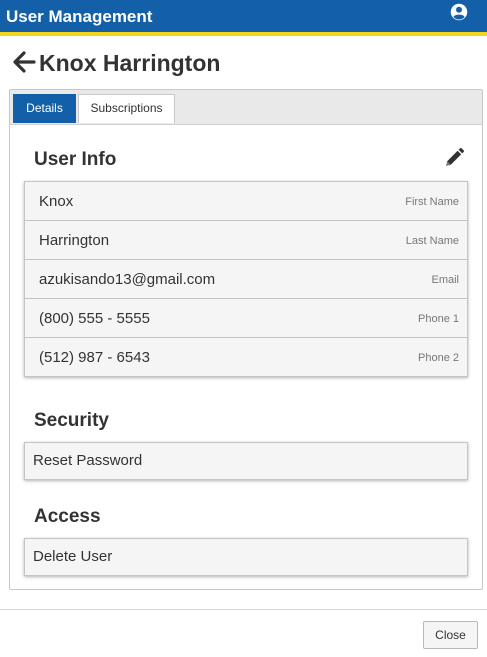 Image resolution: width=487 pixels, height=657 pixels. What do you see at coordinates (246, 107) in the screenshot?
I see `tab-bar: Details Subscriptions` at bounding box center [246, 107].